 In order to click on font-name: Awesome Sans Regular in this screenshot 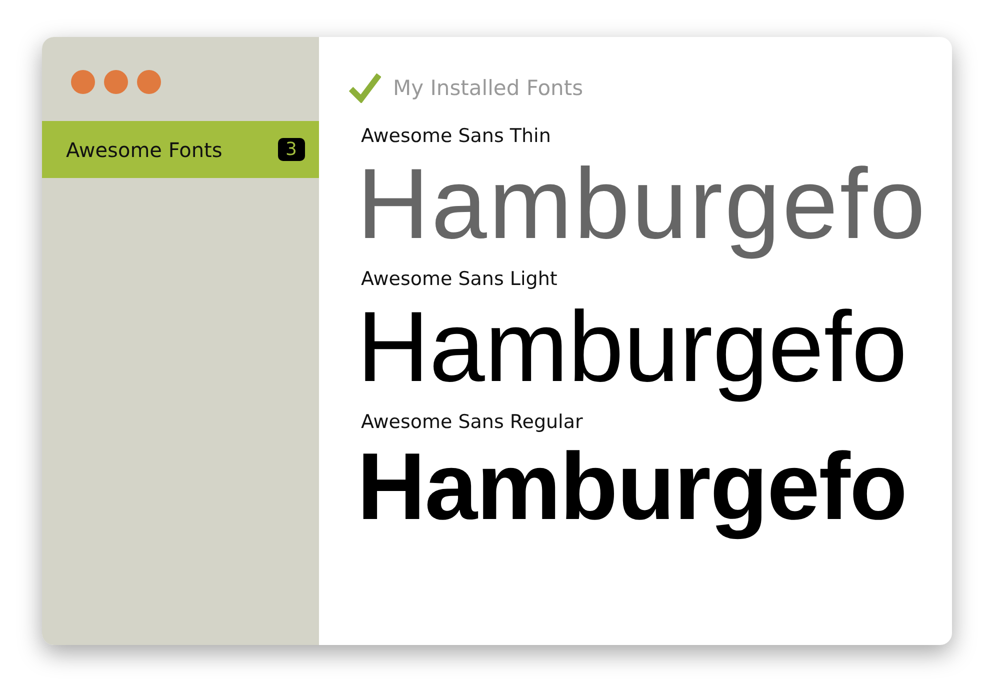, I will do `click(472, 422)`.